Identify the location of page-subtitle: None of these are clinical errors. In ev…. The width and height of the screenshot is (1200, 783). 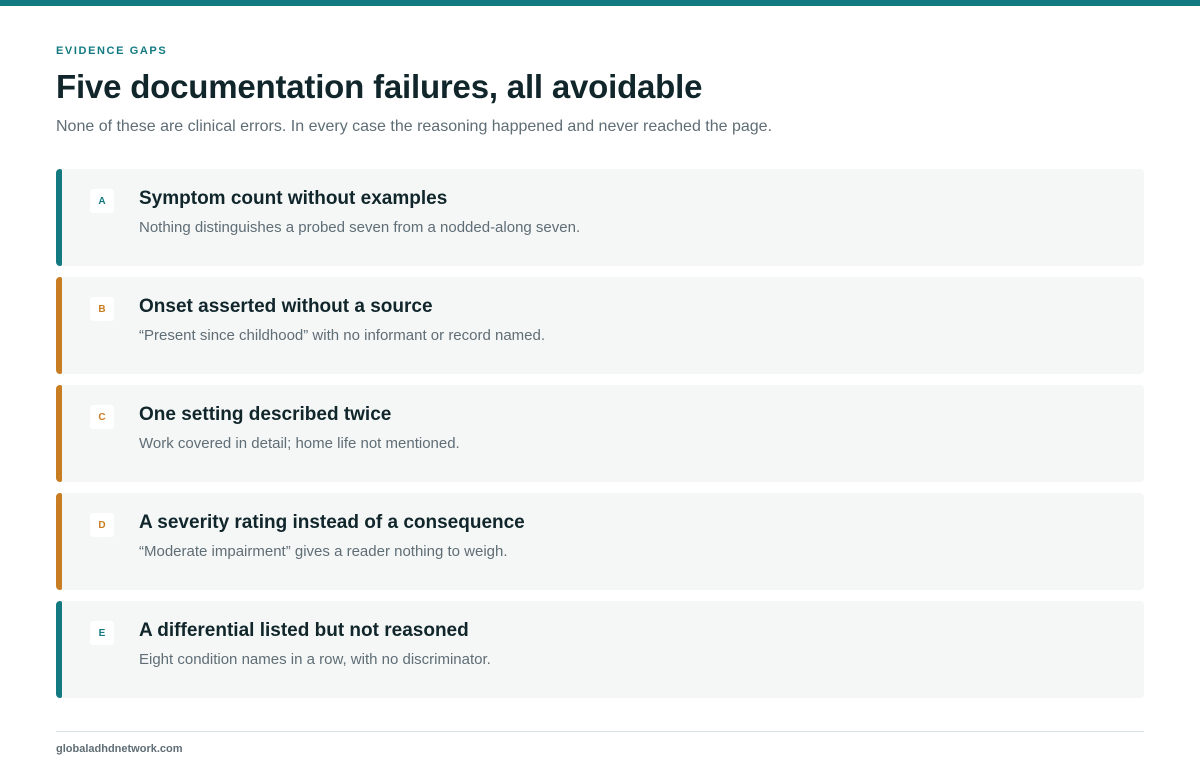
(414, 126).